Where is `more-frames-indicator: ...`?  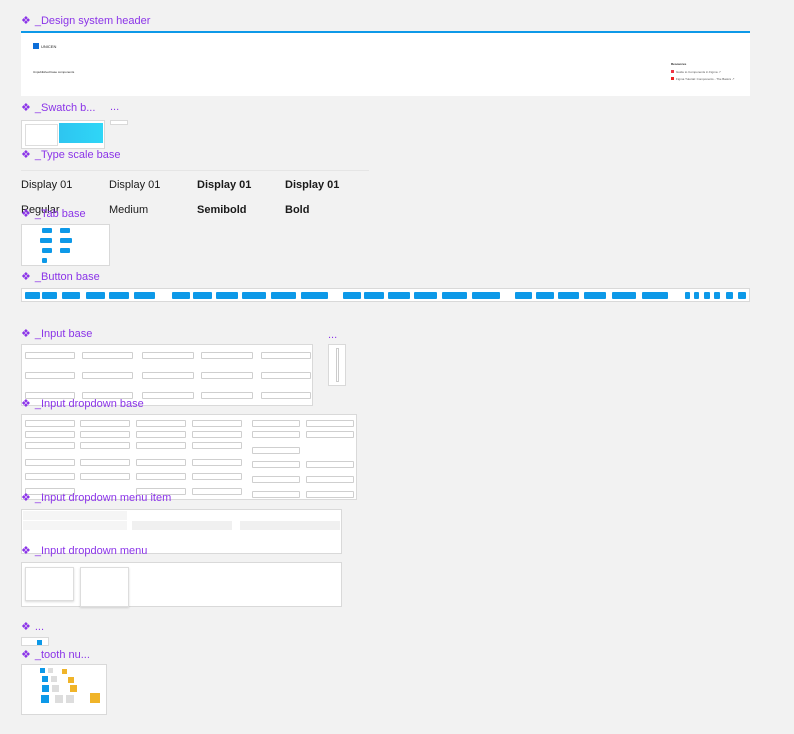
more-frames-indicator: ... is located at coordinates (114, 107).